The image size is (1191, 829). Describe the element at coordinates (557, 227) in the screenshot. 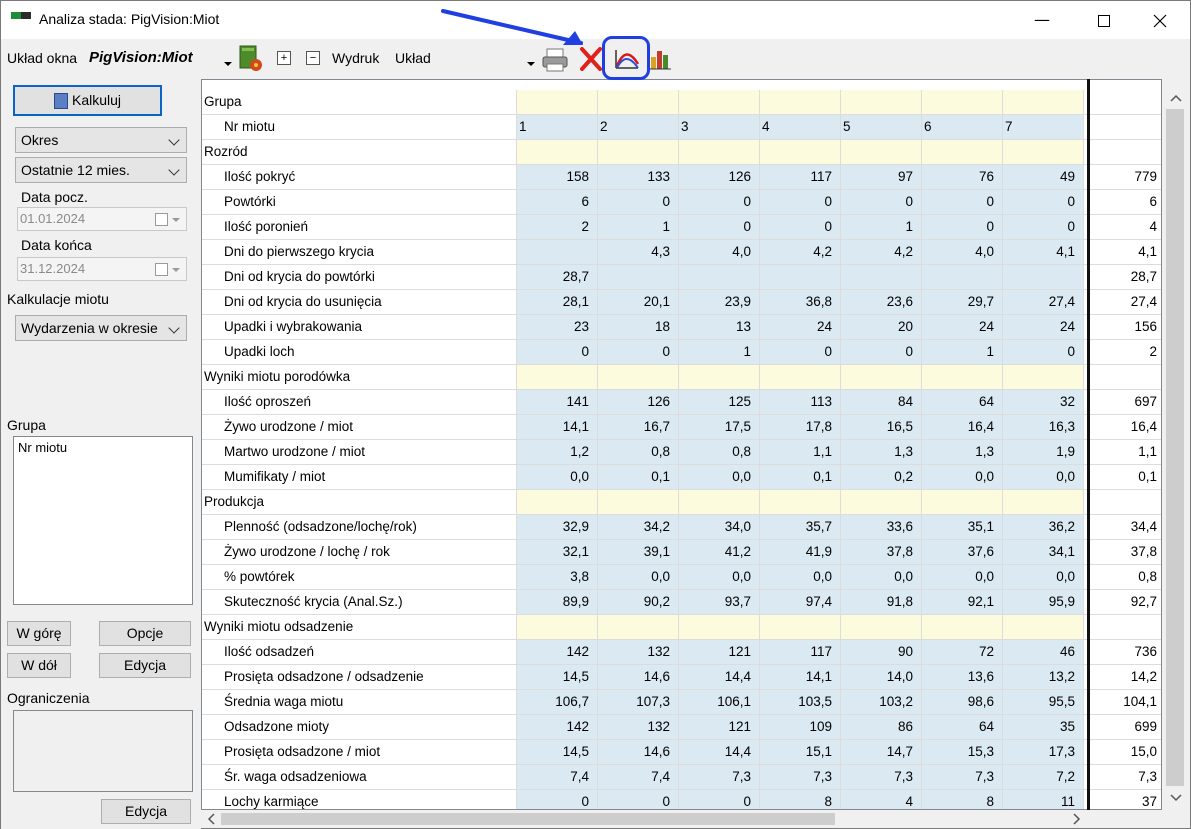

I see `value-cell: 2` at that location.